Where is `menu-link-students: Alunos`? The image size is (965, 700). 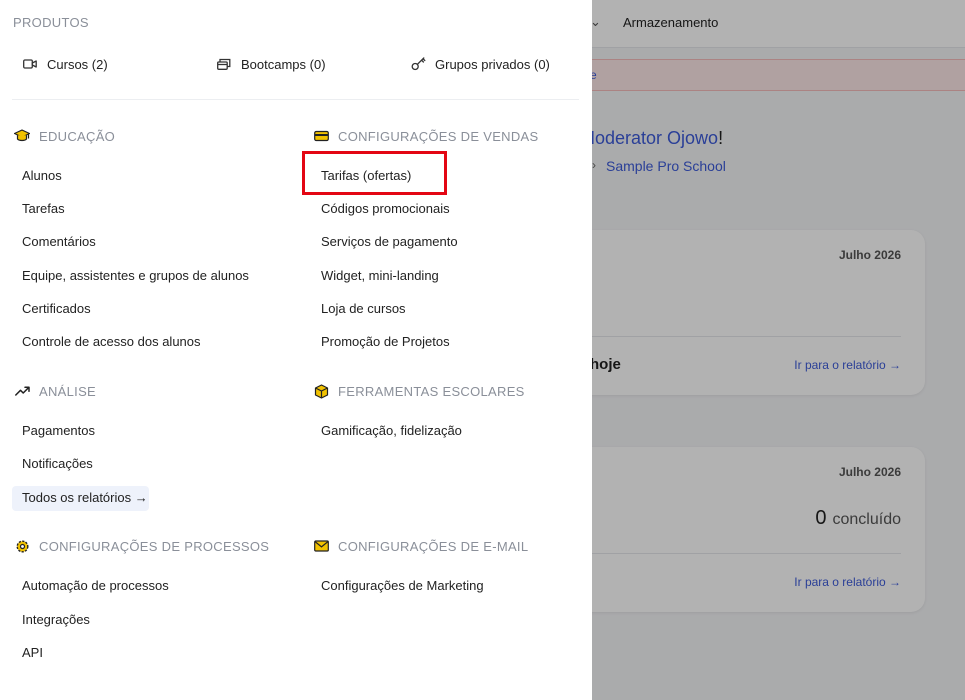 menu-link-students: Alunos is located at coordinates (42, 175).